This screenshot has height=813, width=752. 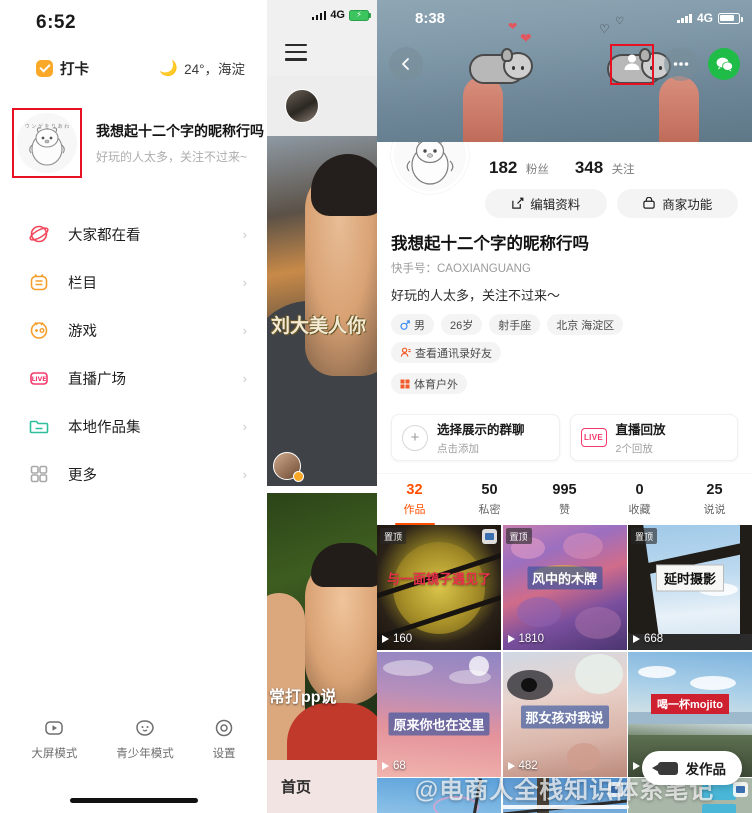 What do you see at coordinates (639, 499) in the screenshot?
I see `tab-collections: 0 收藏` at bounding box center [639, 499].